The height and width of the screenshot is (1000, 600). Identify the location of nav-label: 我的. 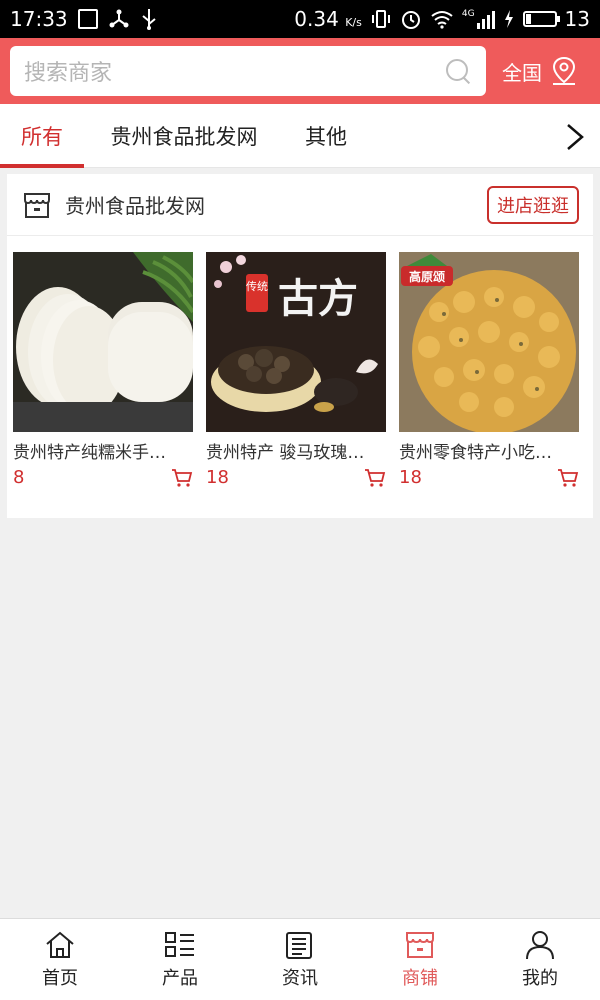
(540, 978).